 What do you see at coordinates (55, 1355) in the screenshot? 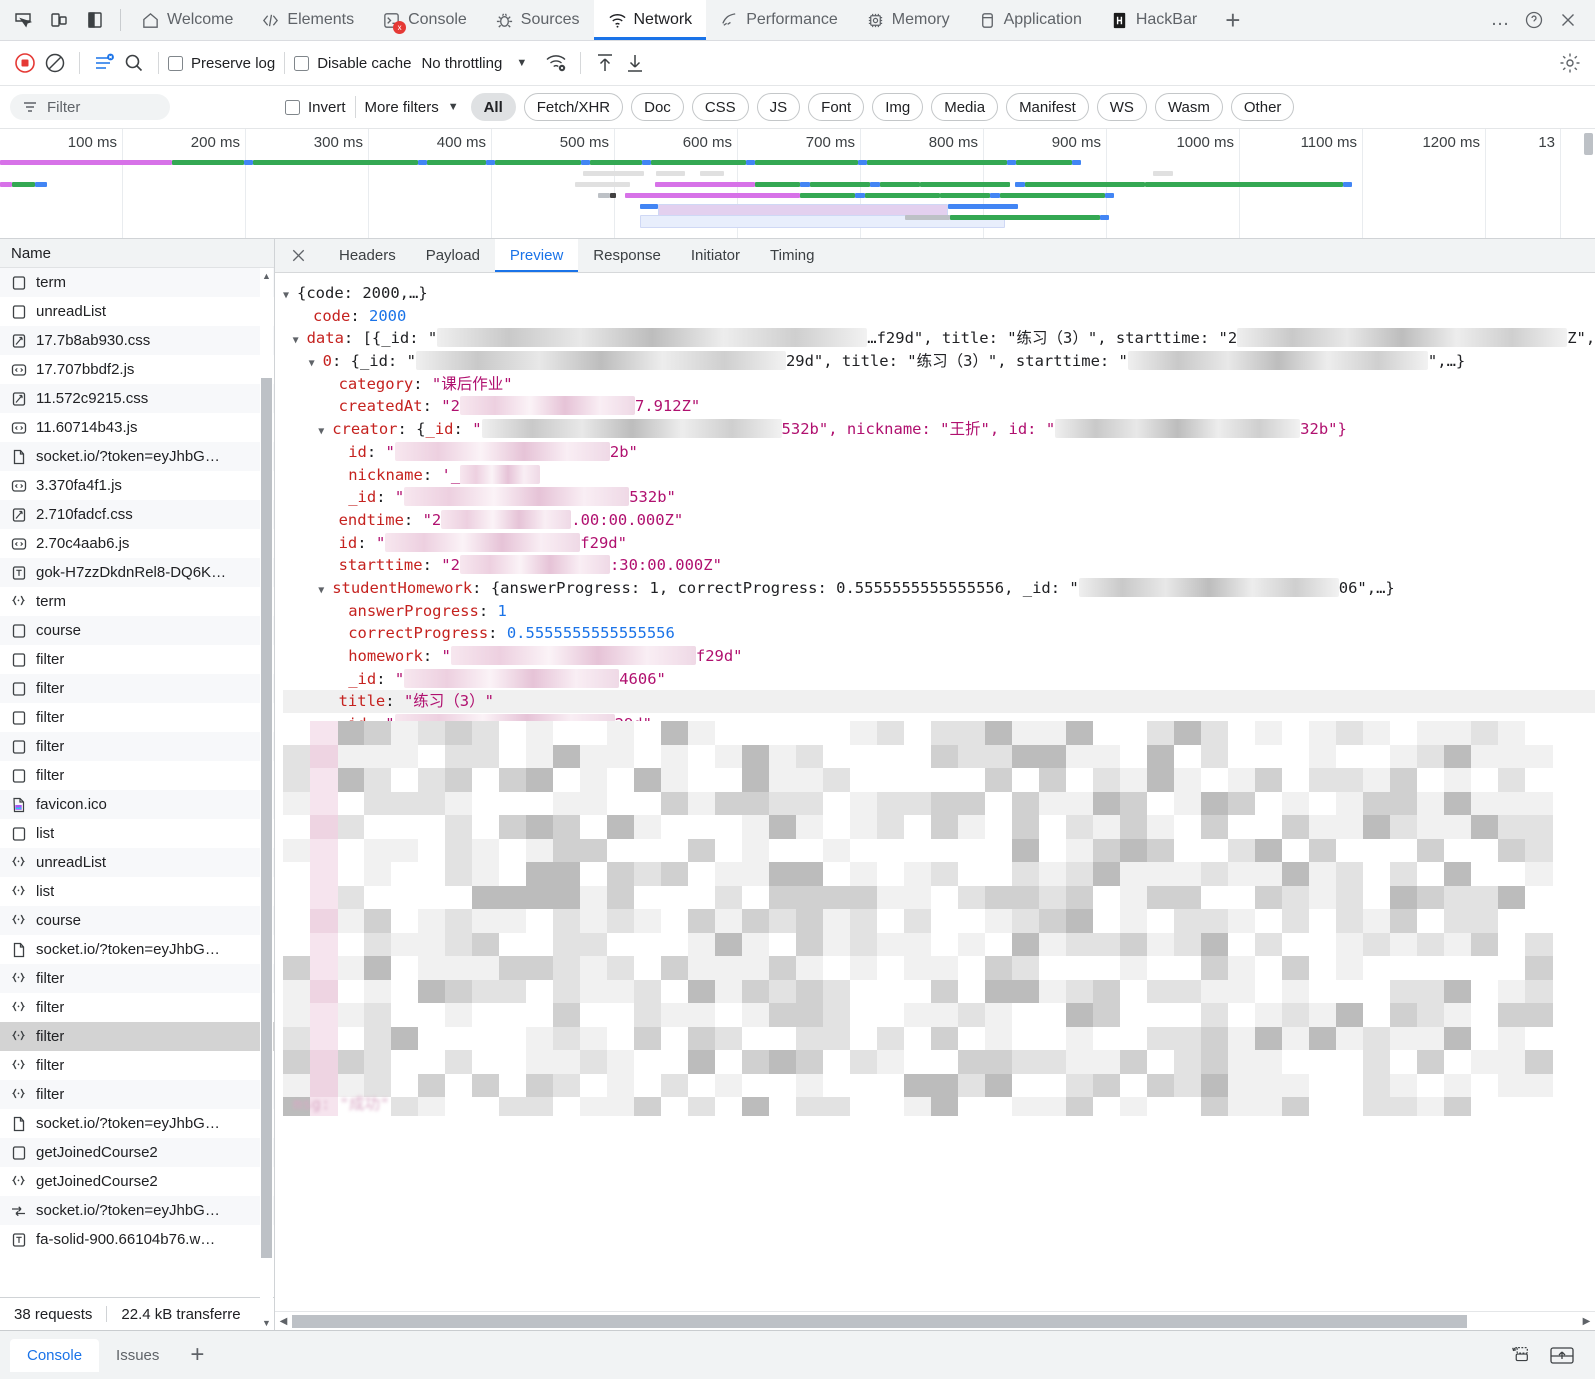
I see `drawer-tab-console: Console` at bounding box center [55, 1355].